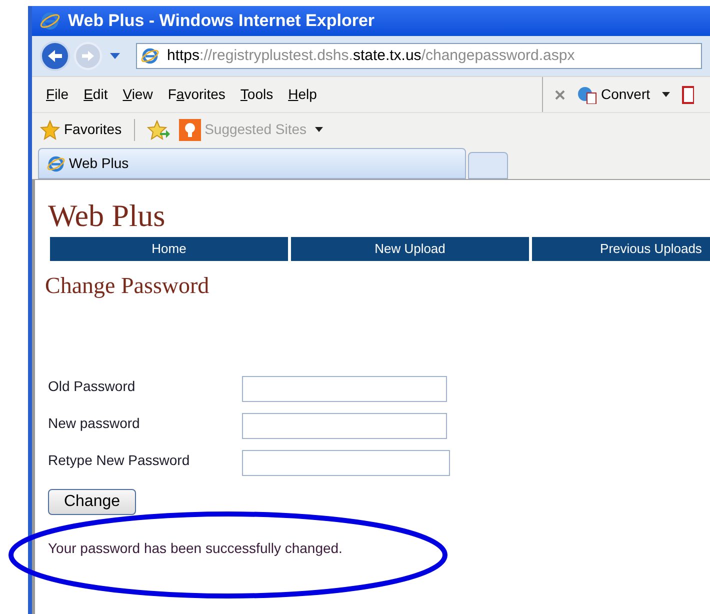 This screenshot has height=614, width=710. Describe the element at coordinates (302, 94) in the screenshot. I see `menu-item: Help` at that location.